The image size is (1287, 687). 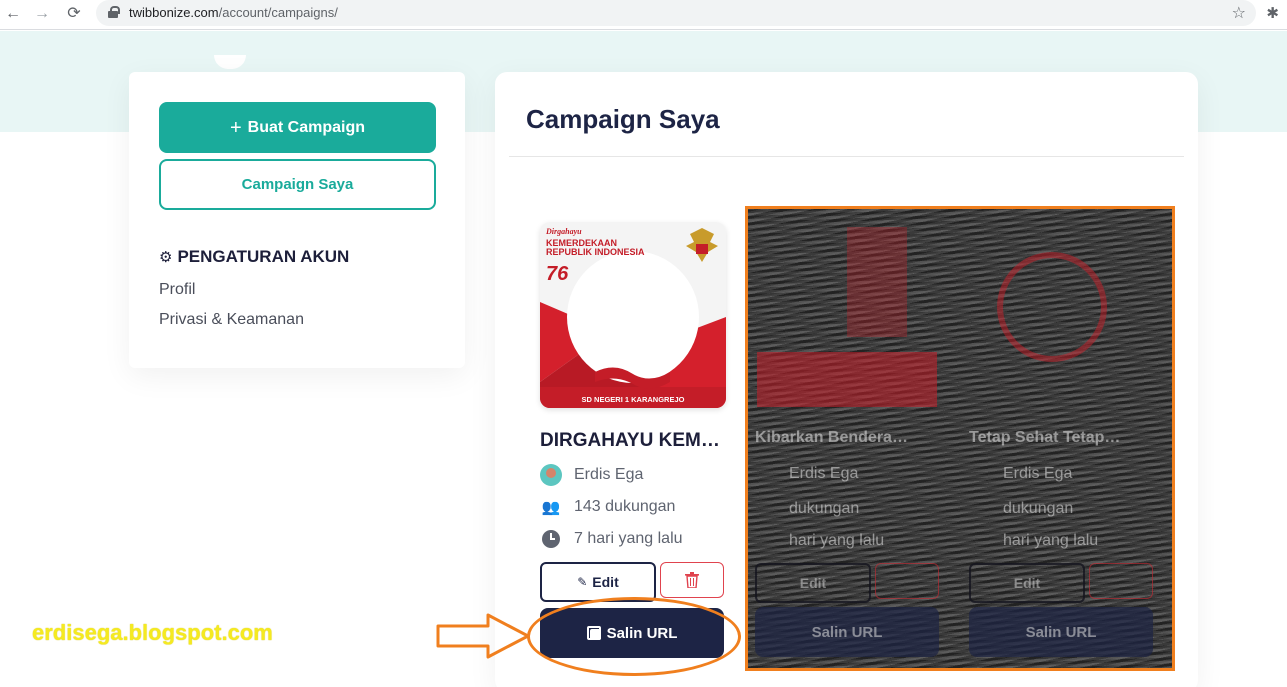 I want to click on campaign-author: Erdis Ega, so click(x=633, y=475).